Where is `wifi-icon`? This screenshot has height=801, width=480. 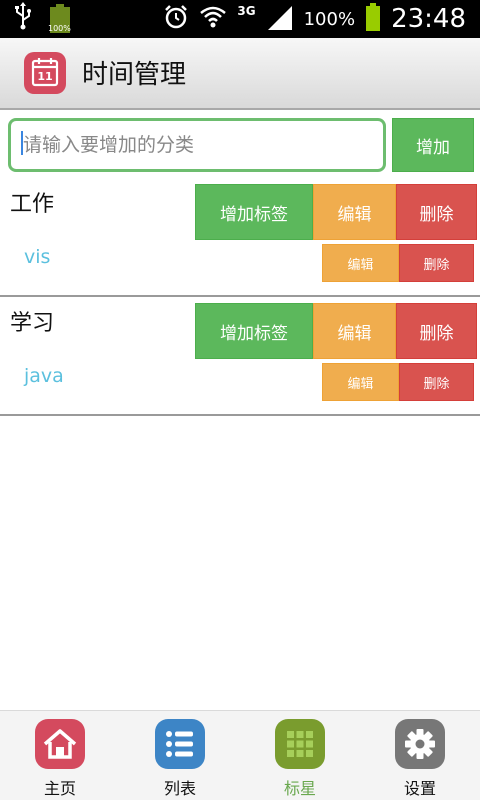 wifi-icon is located at coordinates (213, 19).